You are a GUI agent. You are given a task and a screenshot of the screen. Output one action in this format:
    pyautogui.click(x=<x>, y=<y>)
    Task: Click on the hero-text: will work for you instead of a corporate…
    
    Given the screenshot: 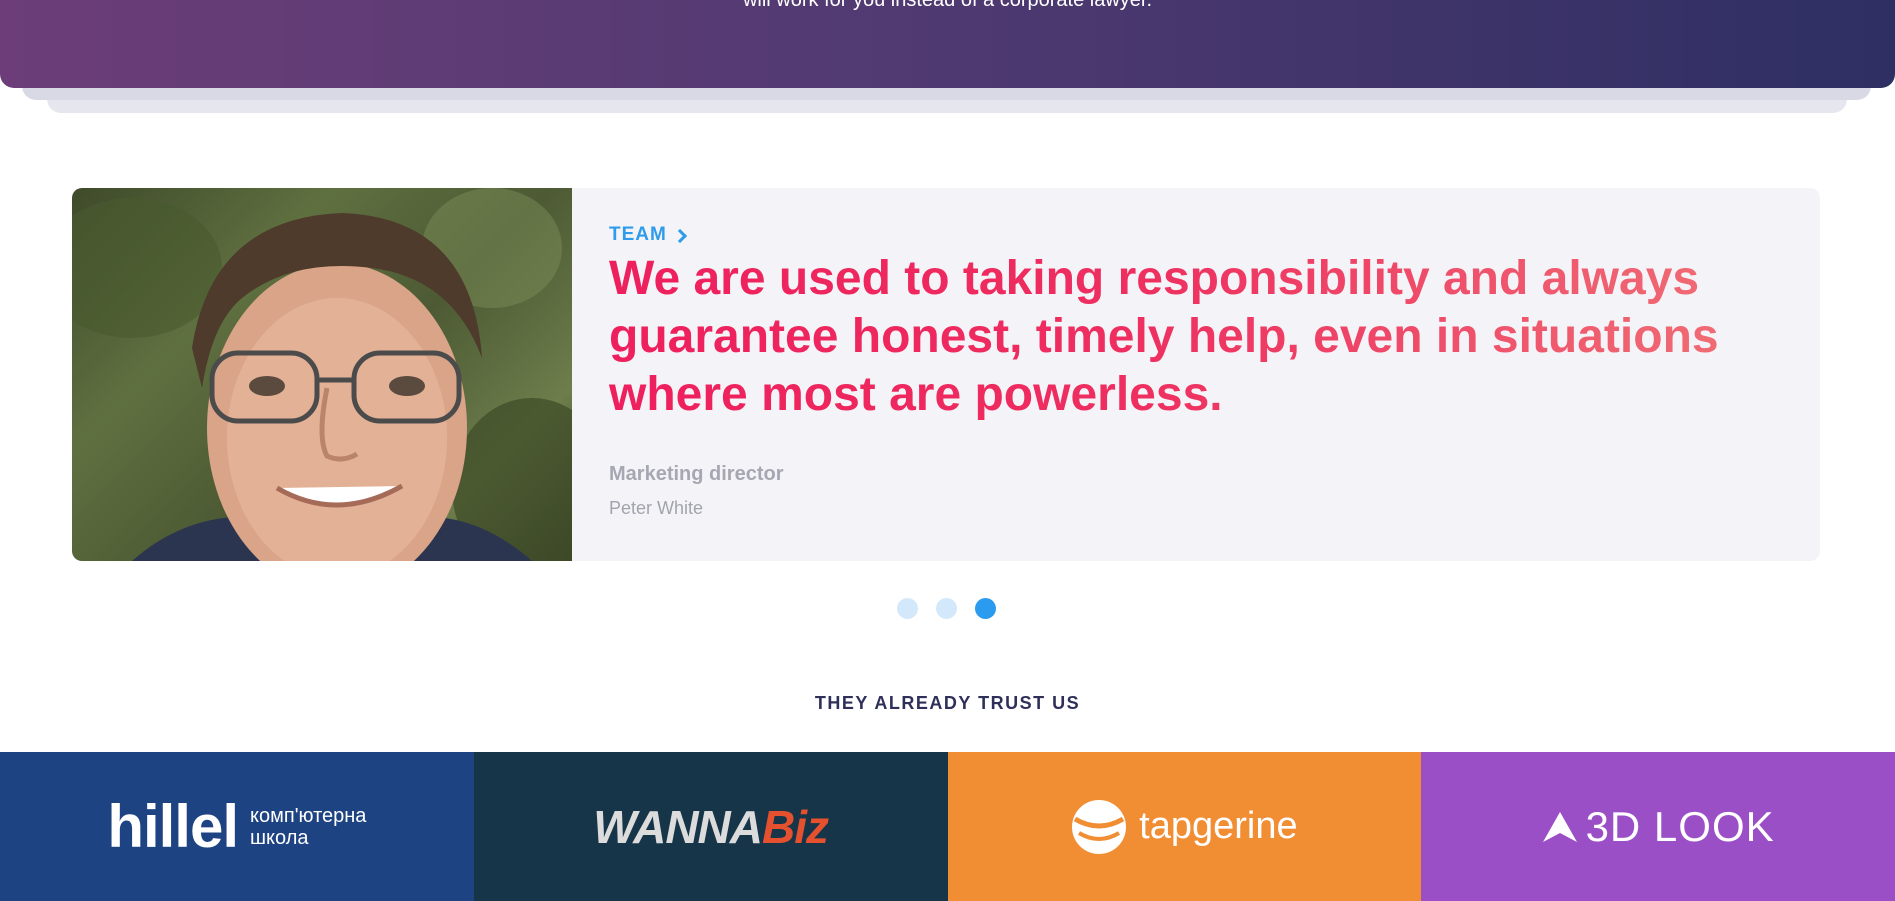 What is the action you would take?
    pyautogui.click(x=947, y=5)
    